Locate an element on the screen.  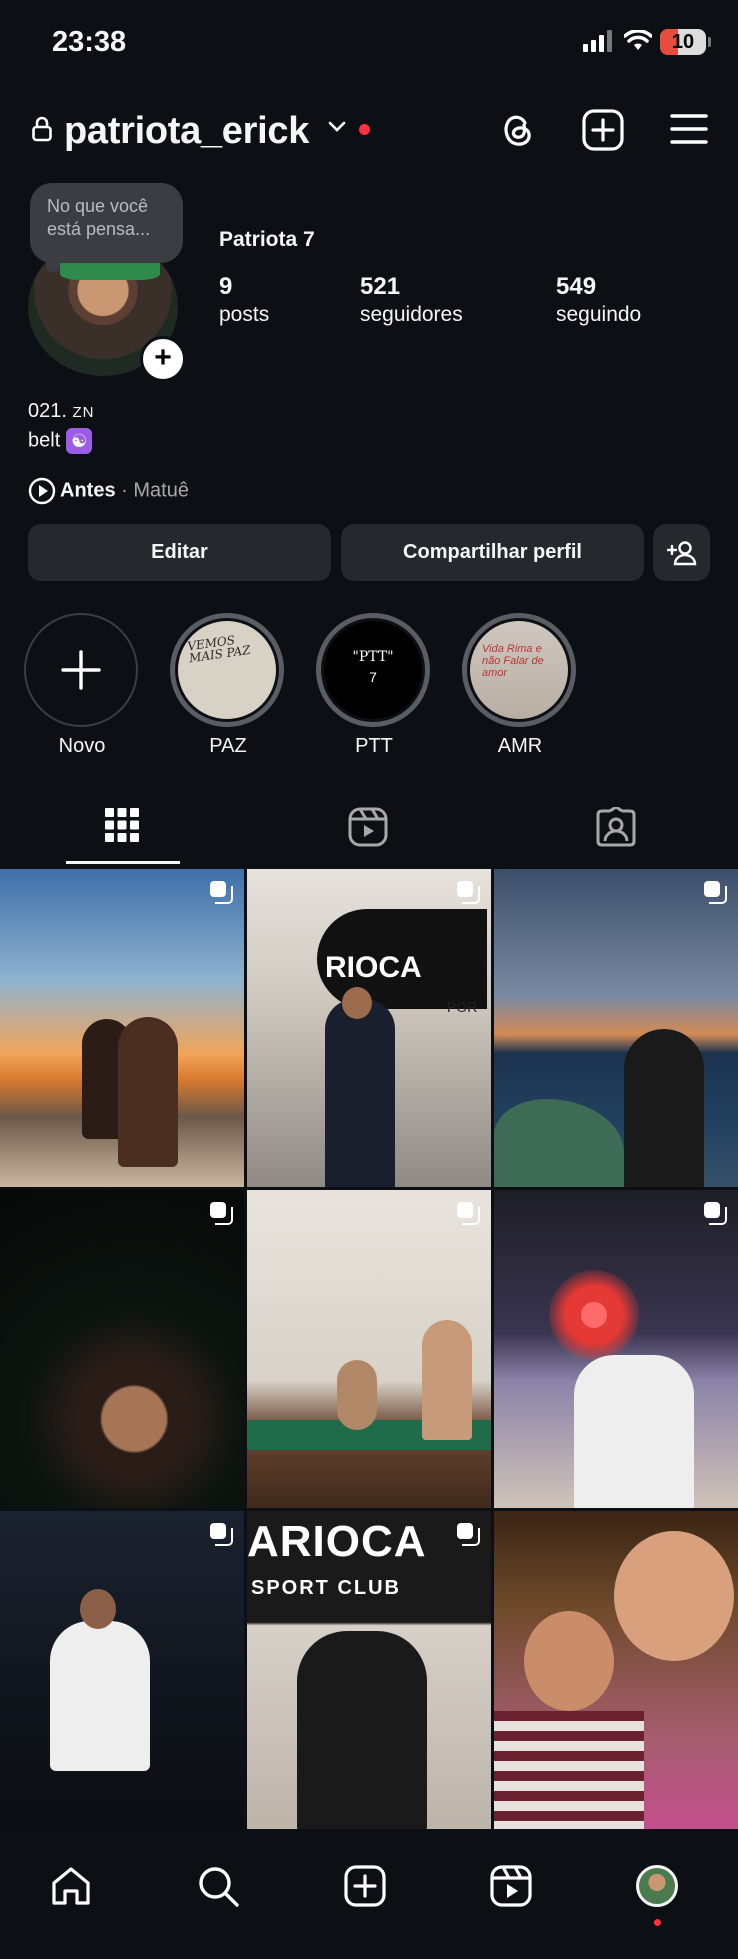
discover-people-button is located at coordinates (681, 552).